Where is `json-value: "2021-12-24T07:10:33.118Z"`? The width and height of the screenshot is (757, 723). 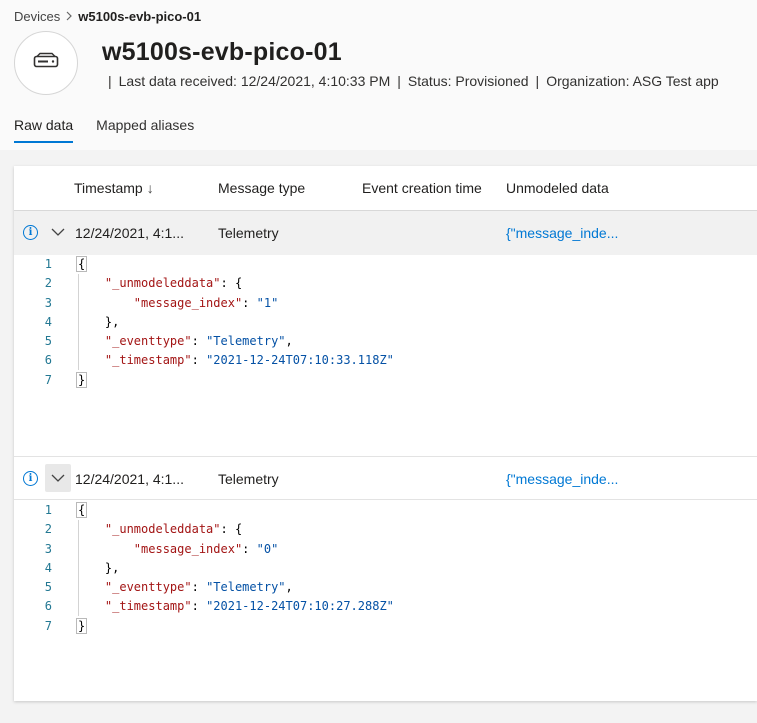
json-value: "2021-12-24T07:10:33.118Z" is located at coordinates (300, 360).